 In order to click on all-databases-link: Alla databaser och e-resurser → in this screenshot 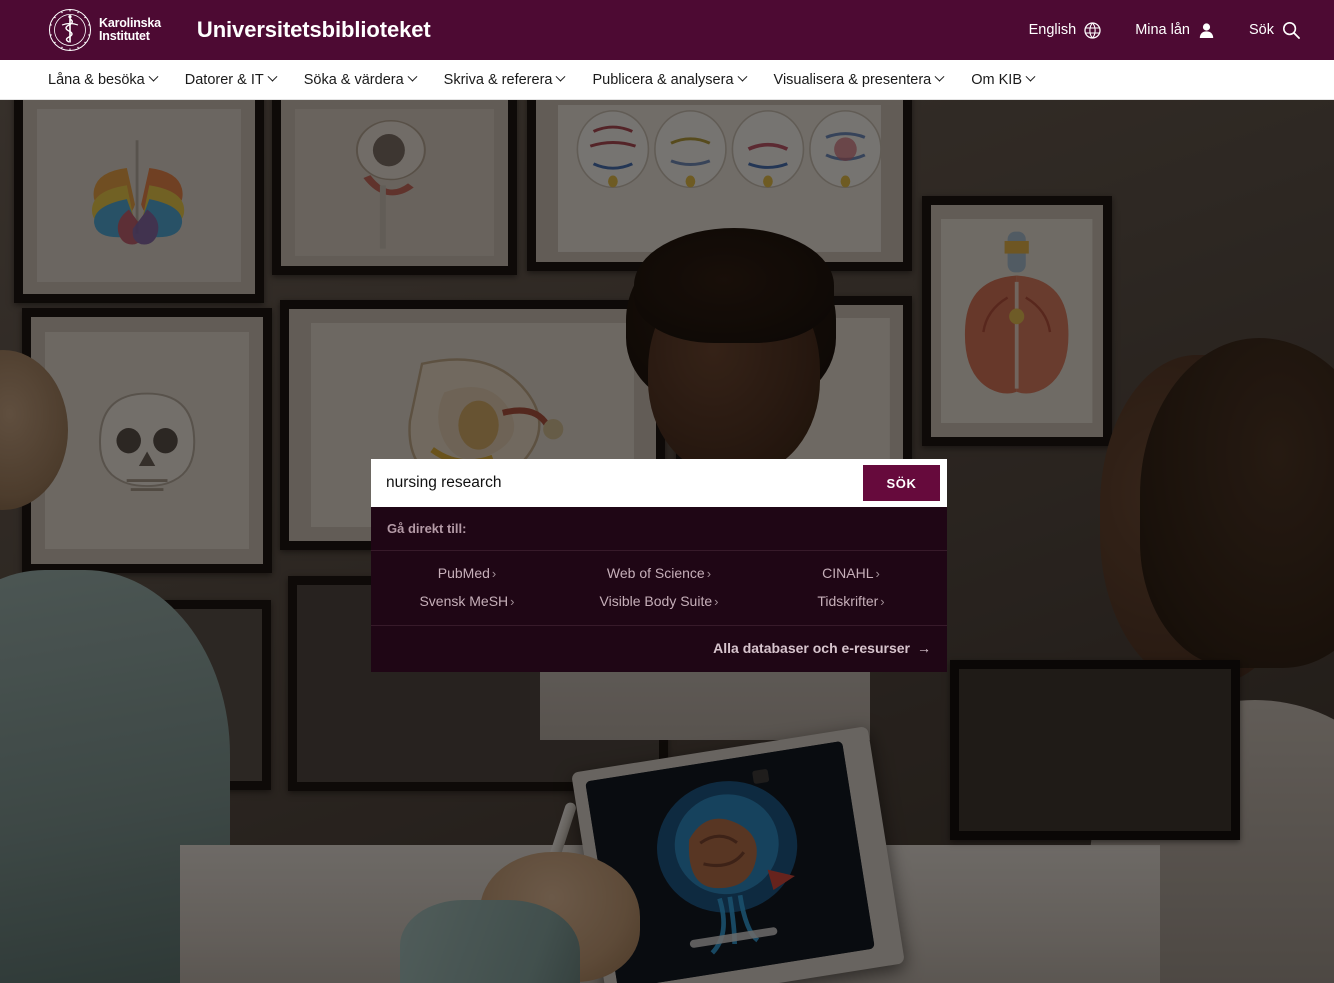, I will do `click(822, 648)`.